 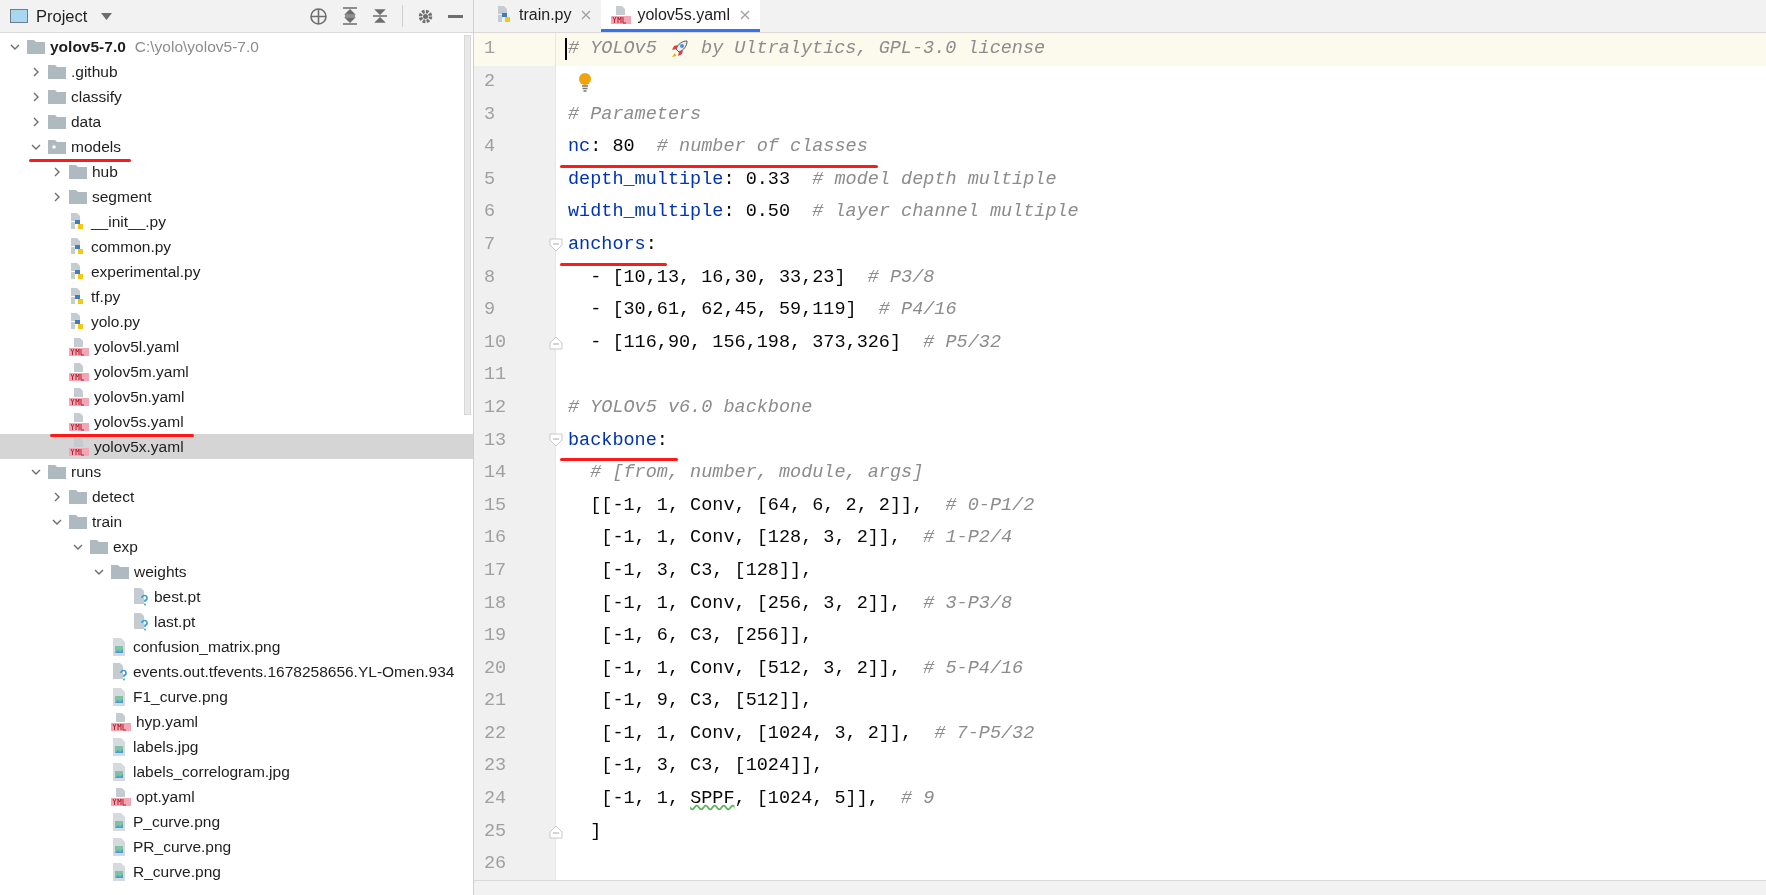 I want to click on tree-row: weights, so click(x=236, y=571).